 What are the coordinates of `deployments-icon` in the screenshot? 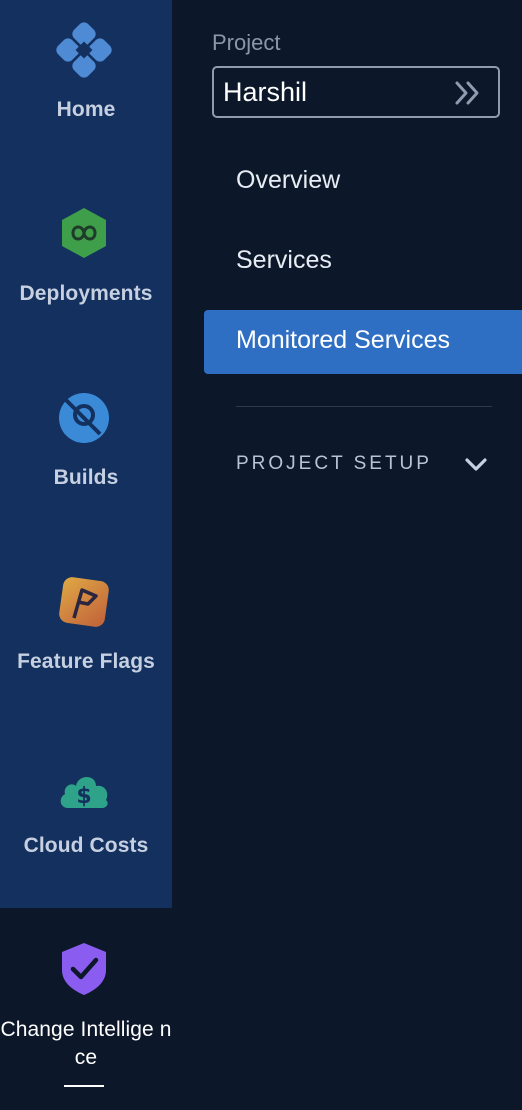 It's located at (84, 233).